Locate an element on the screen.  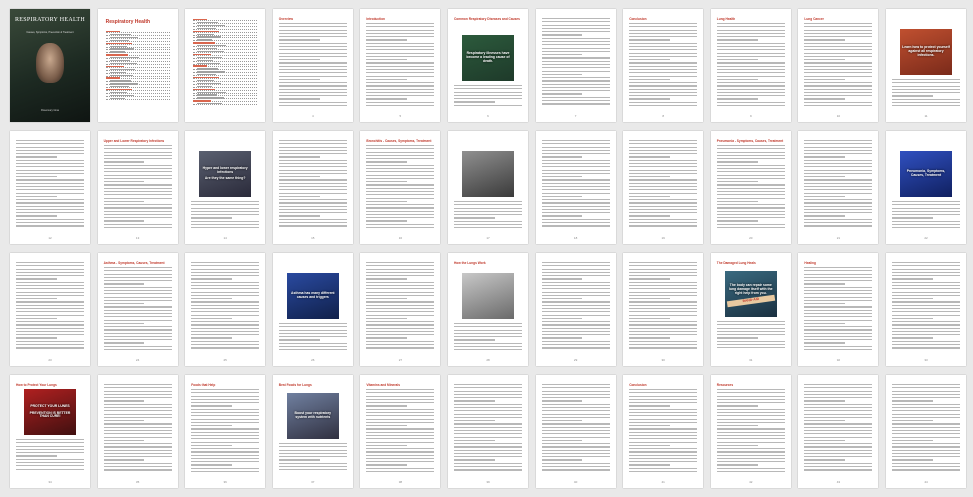
document-page: Overview 4 is located at coordinates (312, 65).